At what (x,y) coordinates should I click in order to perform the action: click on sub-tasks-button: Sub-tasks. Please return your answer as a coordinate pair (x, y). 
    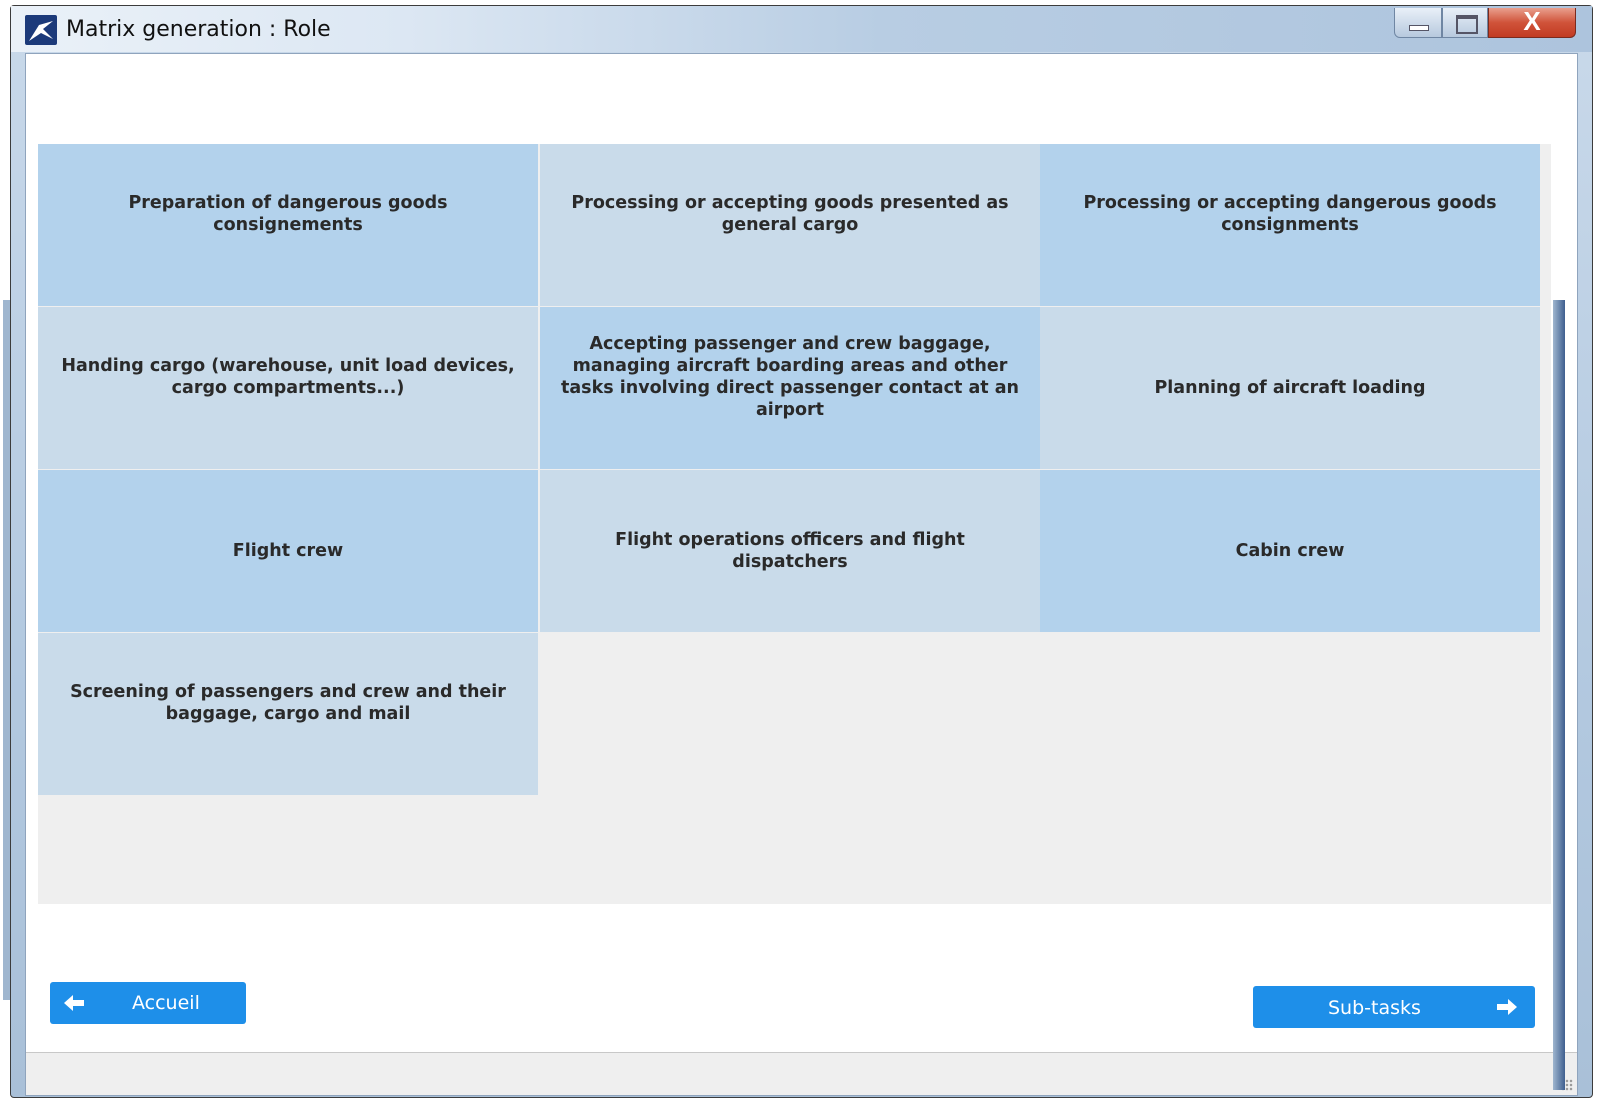
    Looking at the image, I should click on (1394, 1007).